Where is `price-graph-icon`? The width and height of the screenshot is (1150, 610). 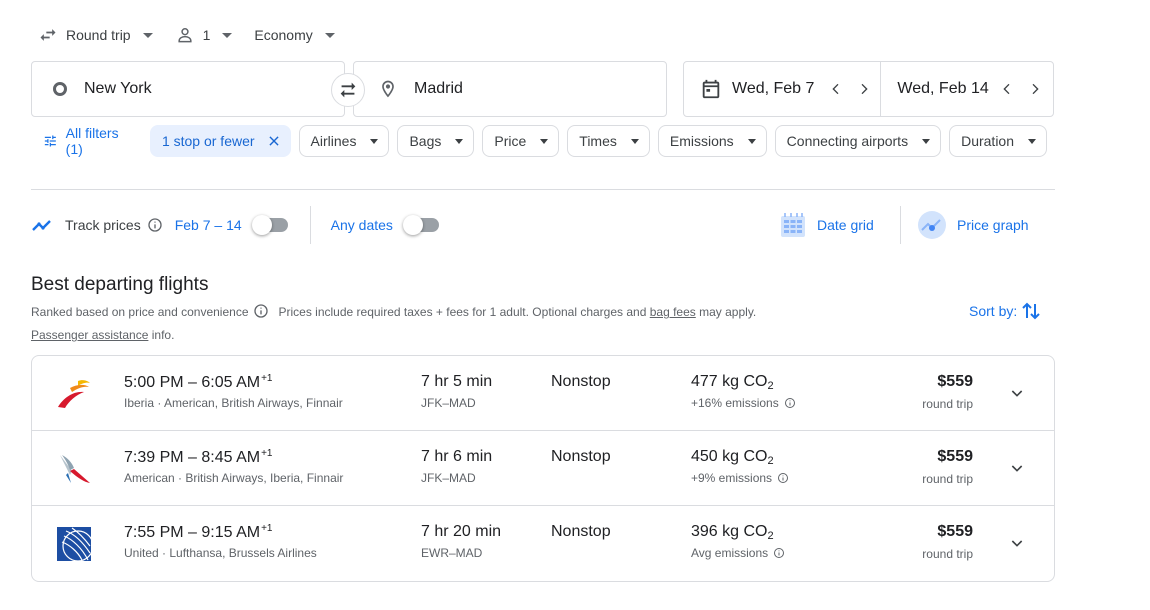
price-graph-icon is located at coordinates (932, 225).